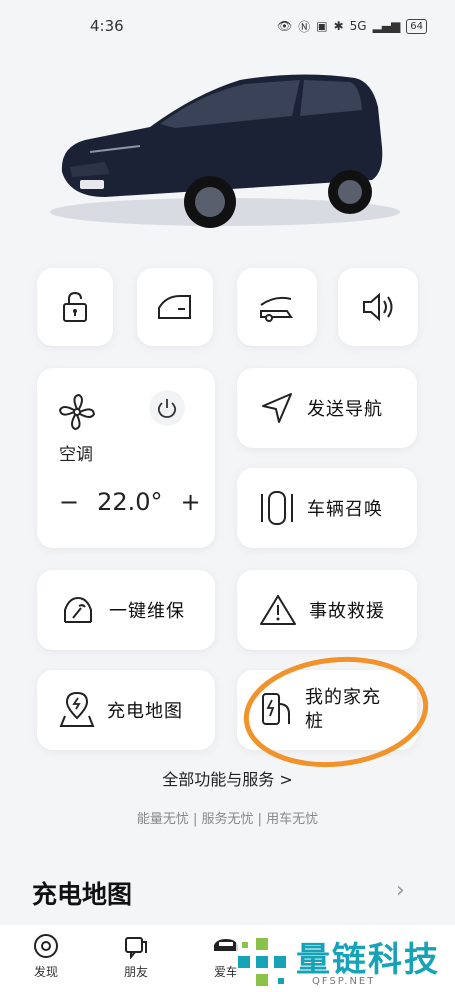 Image resolution: width=455 pixels, height=992 pixels. I want to click on vehicle-summon-button: 车辆召唤, so click(327, 508).